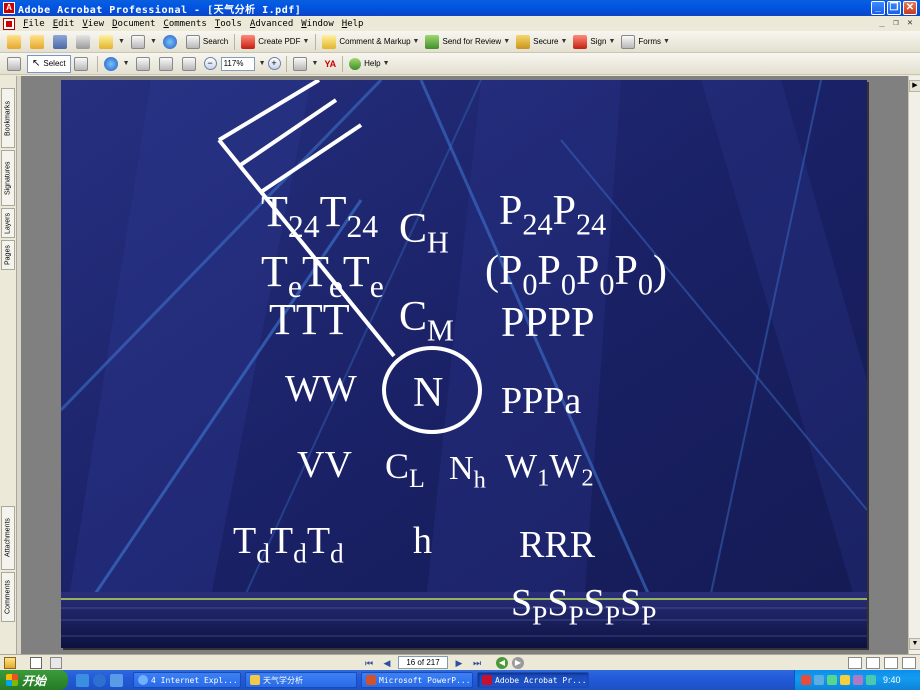  What do you see at coordinates (133, 24) in the screenshot?
I see `menu-document: Document` at bounding box center [133, 24].